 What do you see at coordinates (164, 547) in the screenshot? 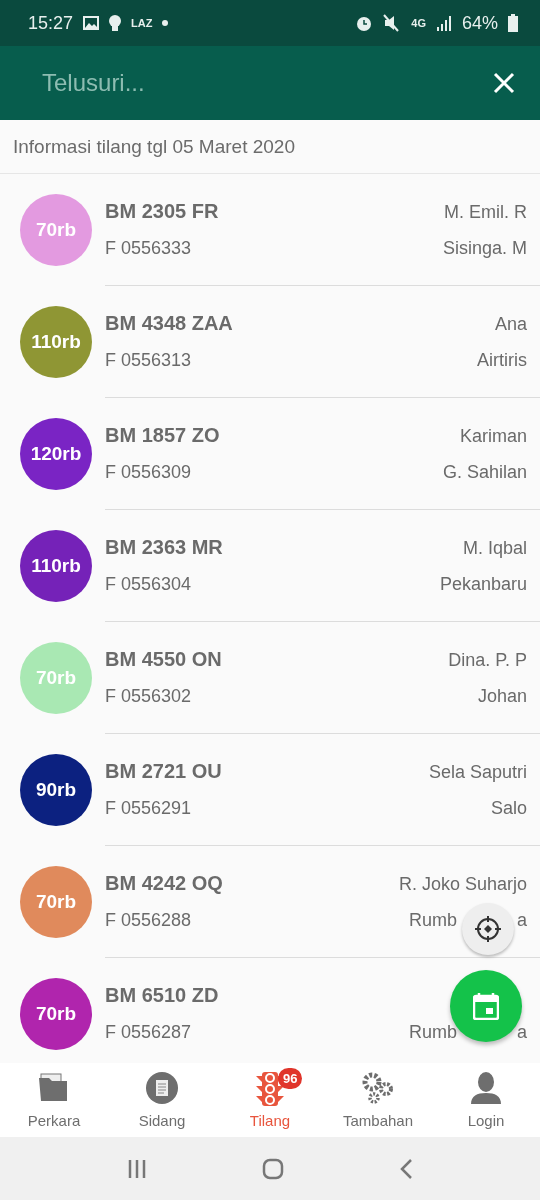
I see `plate-number: BM 2363 MR` at bounding box center [164, 547].